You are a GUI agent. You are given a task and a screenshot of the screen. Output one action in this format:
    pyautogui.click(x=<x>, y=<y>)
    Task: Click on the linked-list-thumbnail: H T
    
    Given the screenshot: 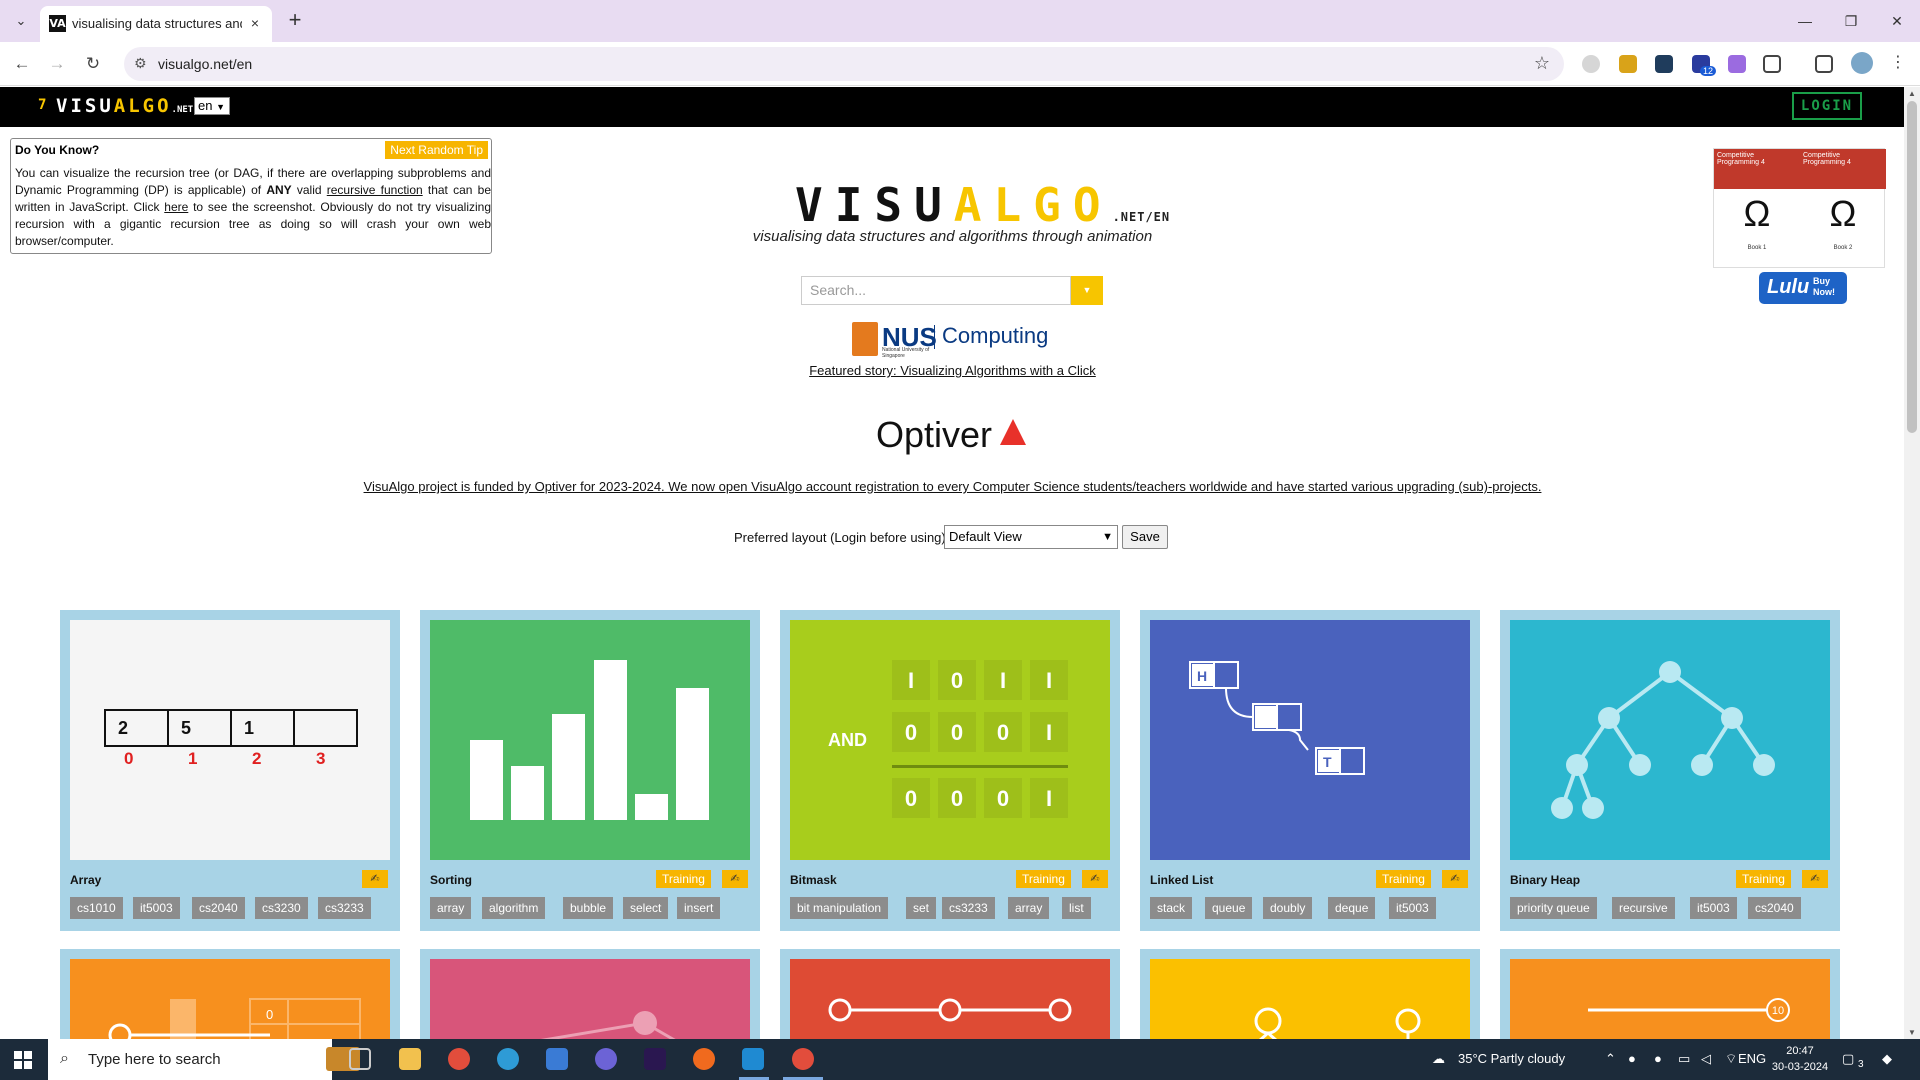 What is the action you would take?
    pyautogui.click(x=1310, y=740)
    